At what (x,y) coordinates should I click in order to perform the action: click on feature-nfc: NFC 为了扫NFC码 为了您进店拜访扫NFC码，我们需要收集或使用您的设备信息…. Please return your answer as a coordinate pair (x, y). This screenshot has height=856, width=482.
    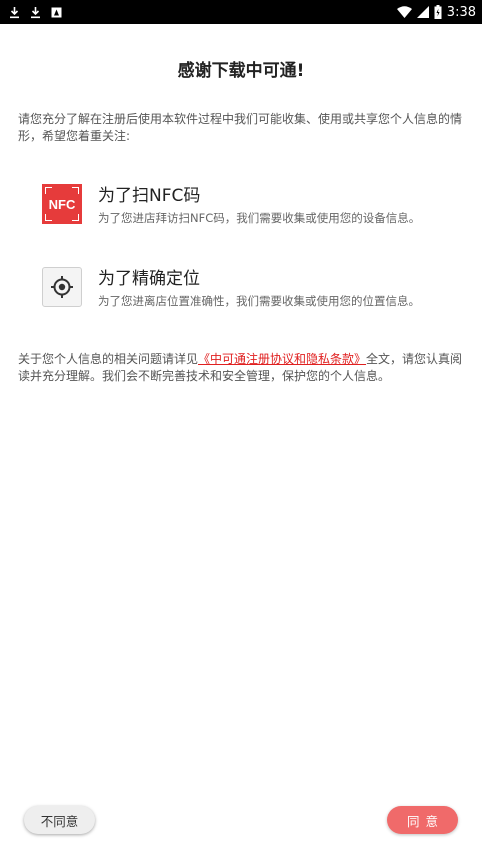
    Looking at the image, I should click on (252, 205).